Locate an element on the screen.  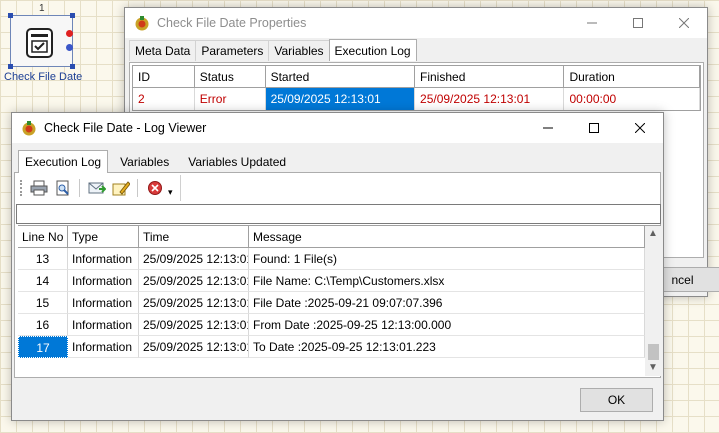
edit-button is located at coordinates (120, 188).